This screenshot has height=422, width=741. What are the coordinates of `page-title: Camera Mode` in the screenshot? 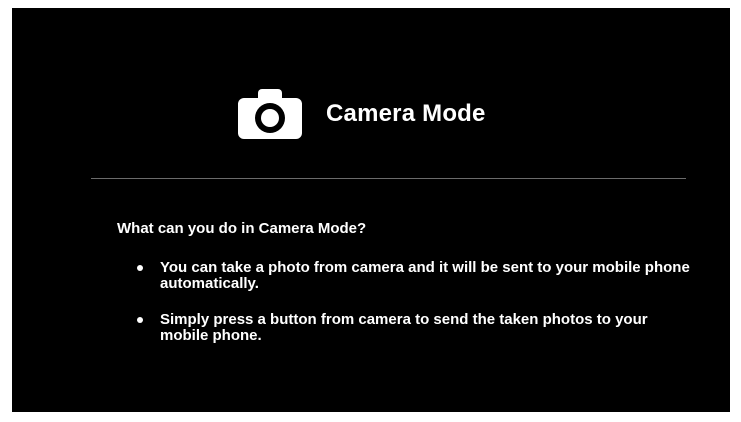 It's located at (406, 113).